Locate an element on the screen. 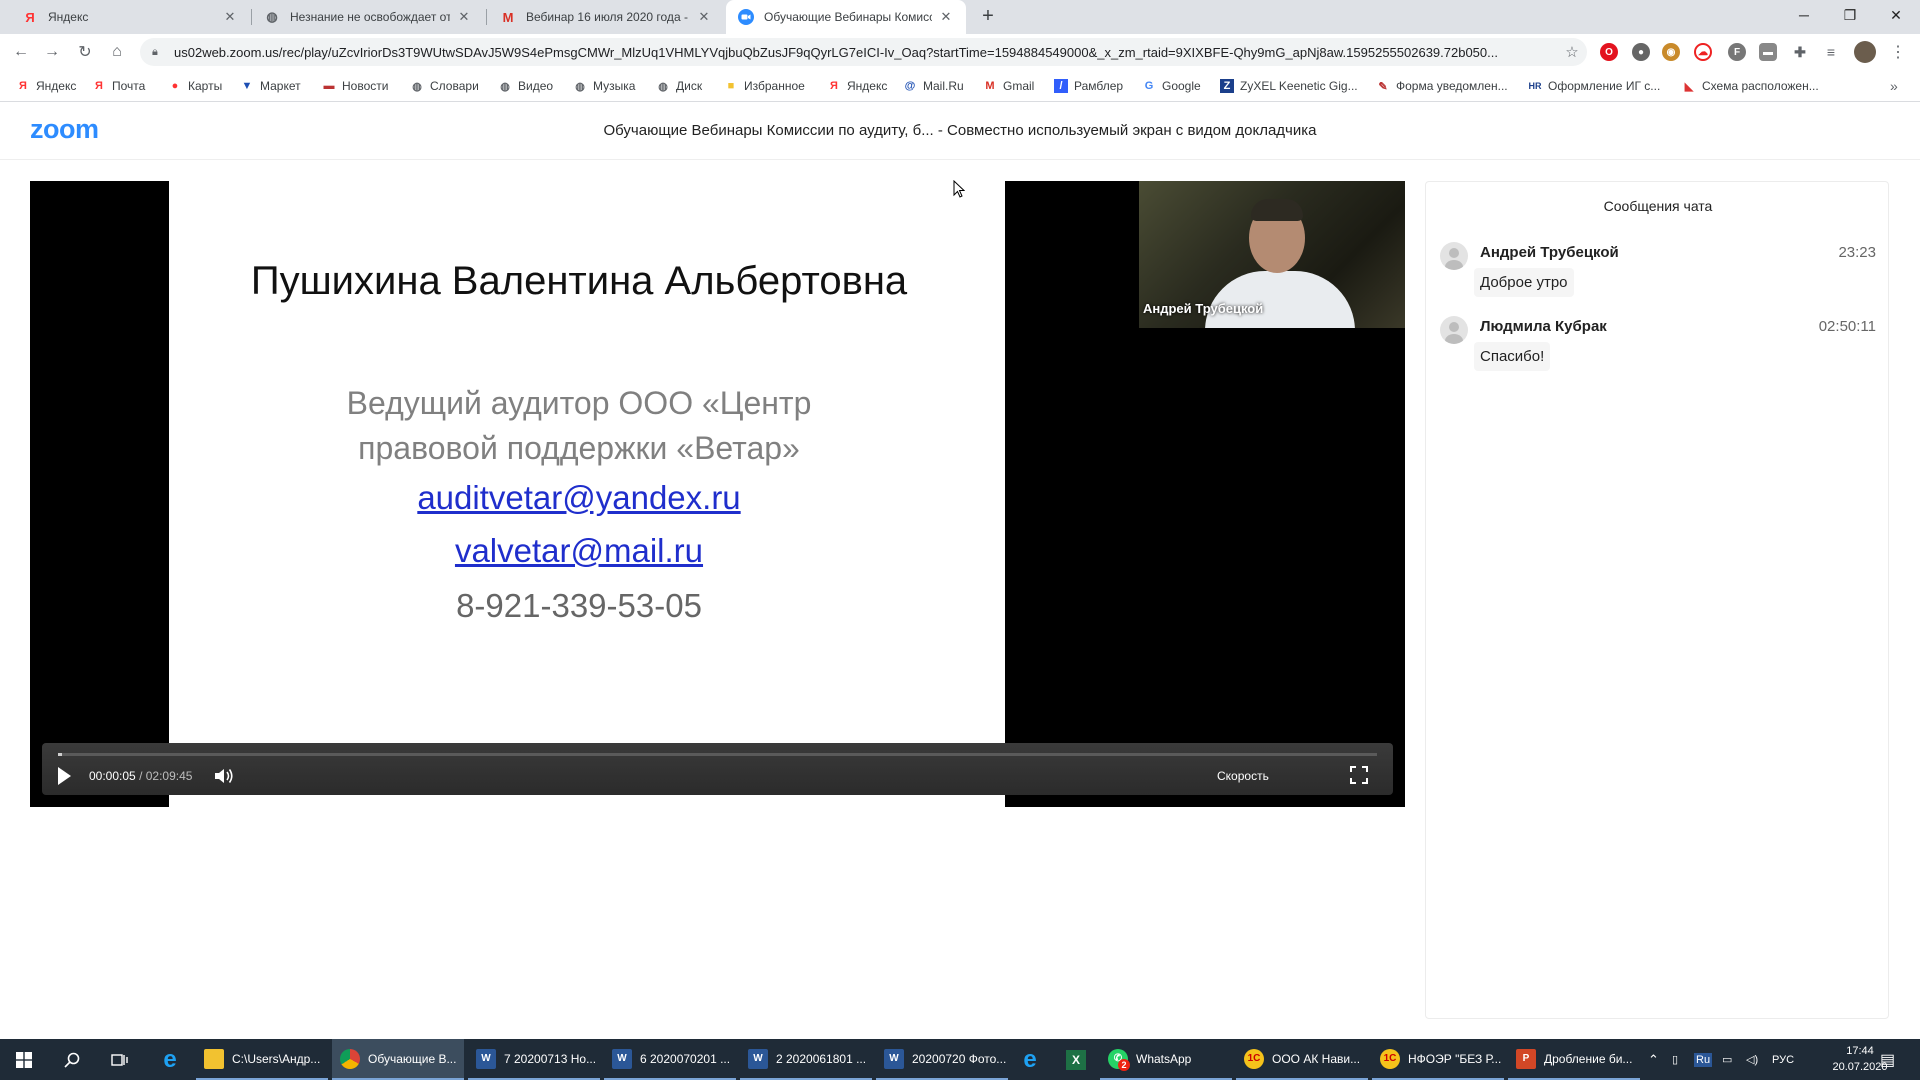  reload-icon: ↻ is located at coordinates (85, 52).